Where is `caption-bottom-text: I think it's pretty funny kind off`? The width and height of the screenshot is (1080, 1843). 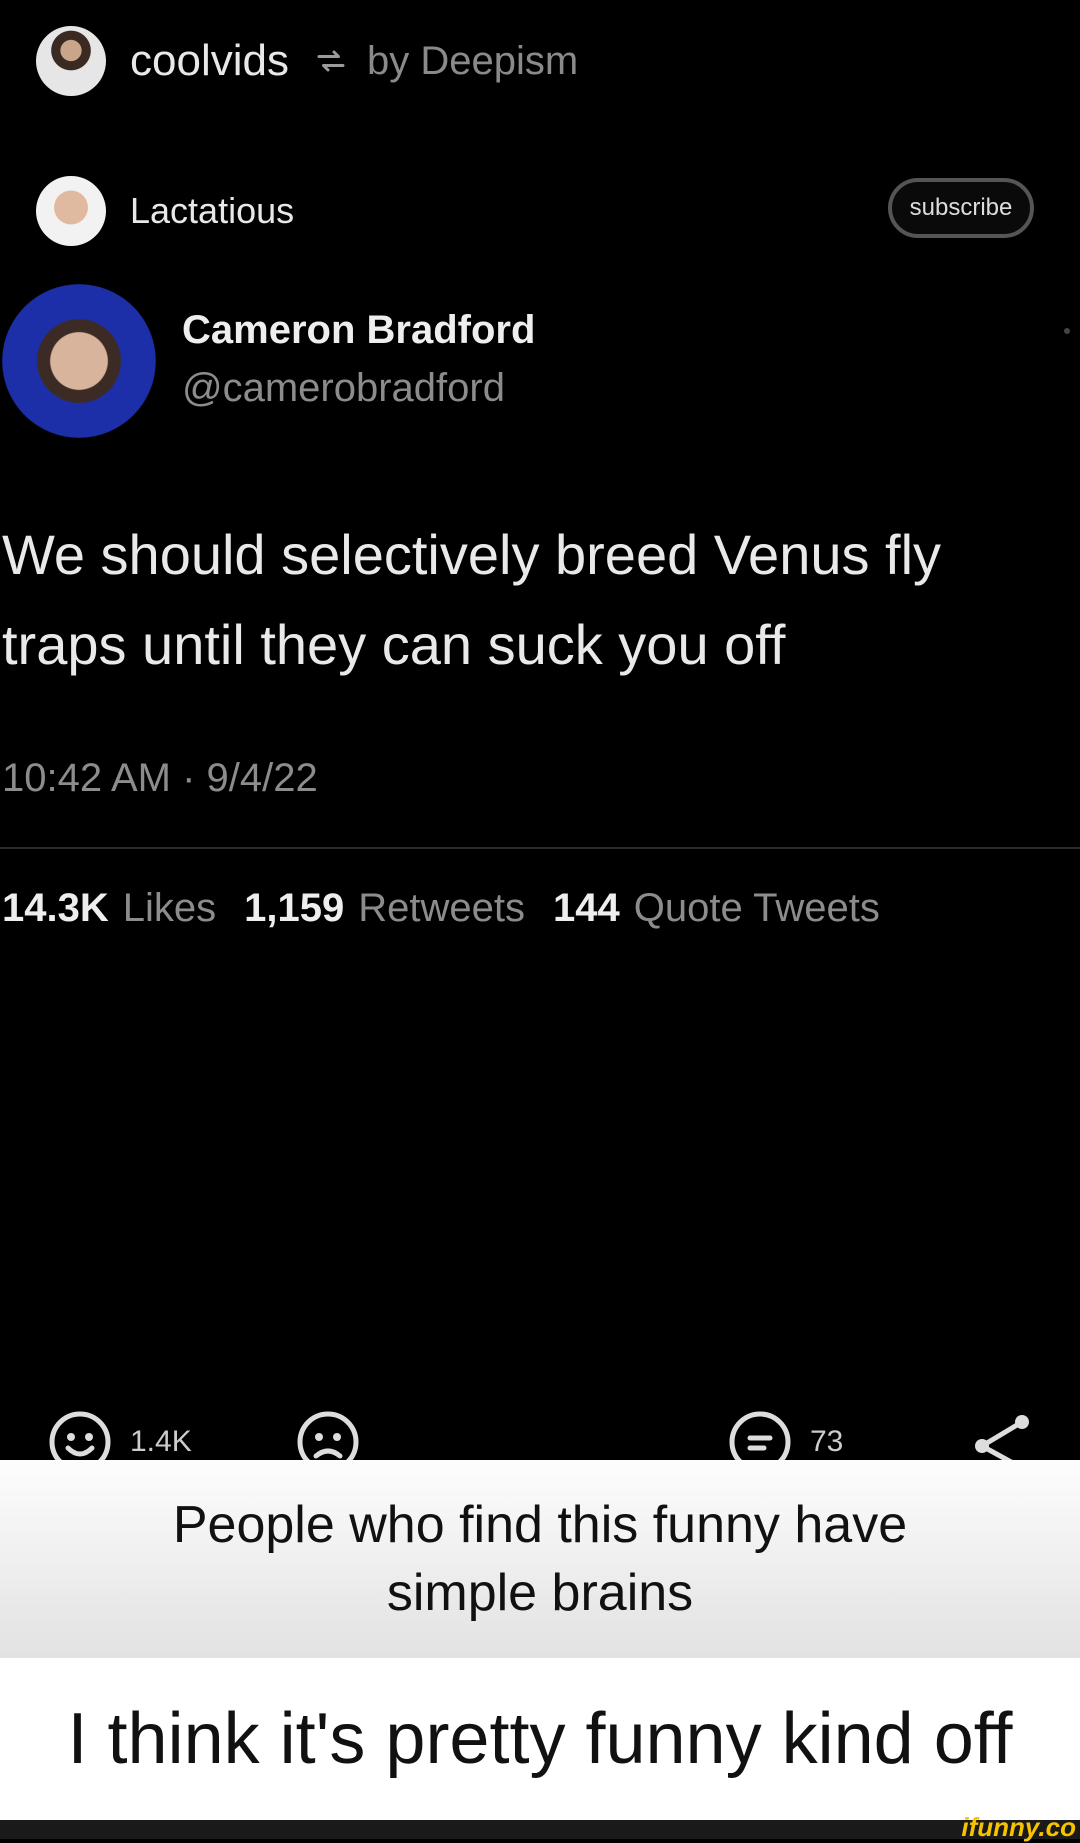
caption-bottom-text: I think it's pretty funny kind off is located at coordinates (540, 1739).